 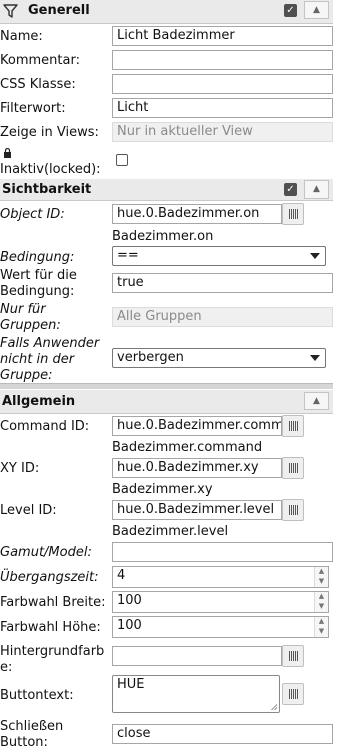 I want to click on name-label: Name:, so click(x=21, y=36).